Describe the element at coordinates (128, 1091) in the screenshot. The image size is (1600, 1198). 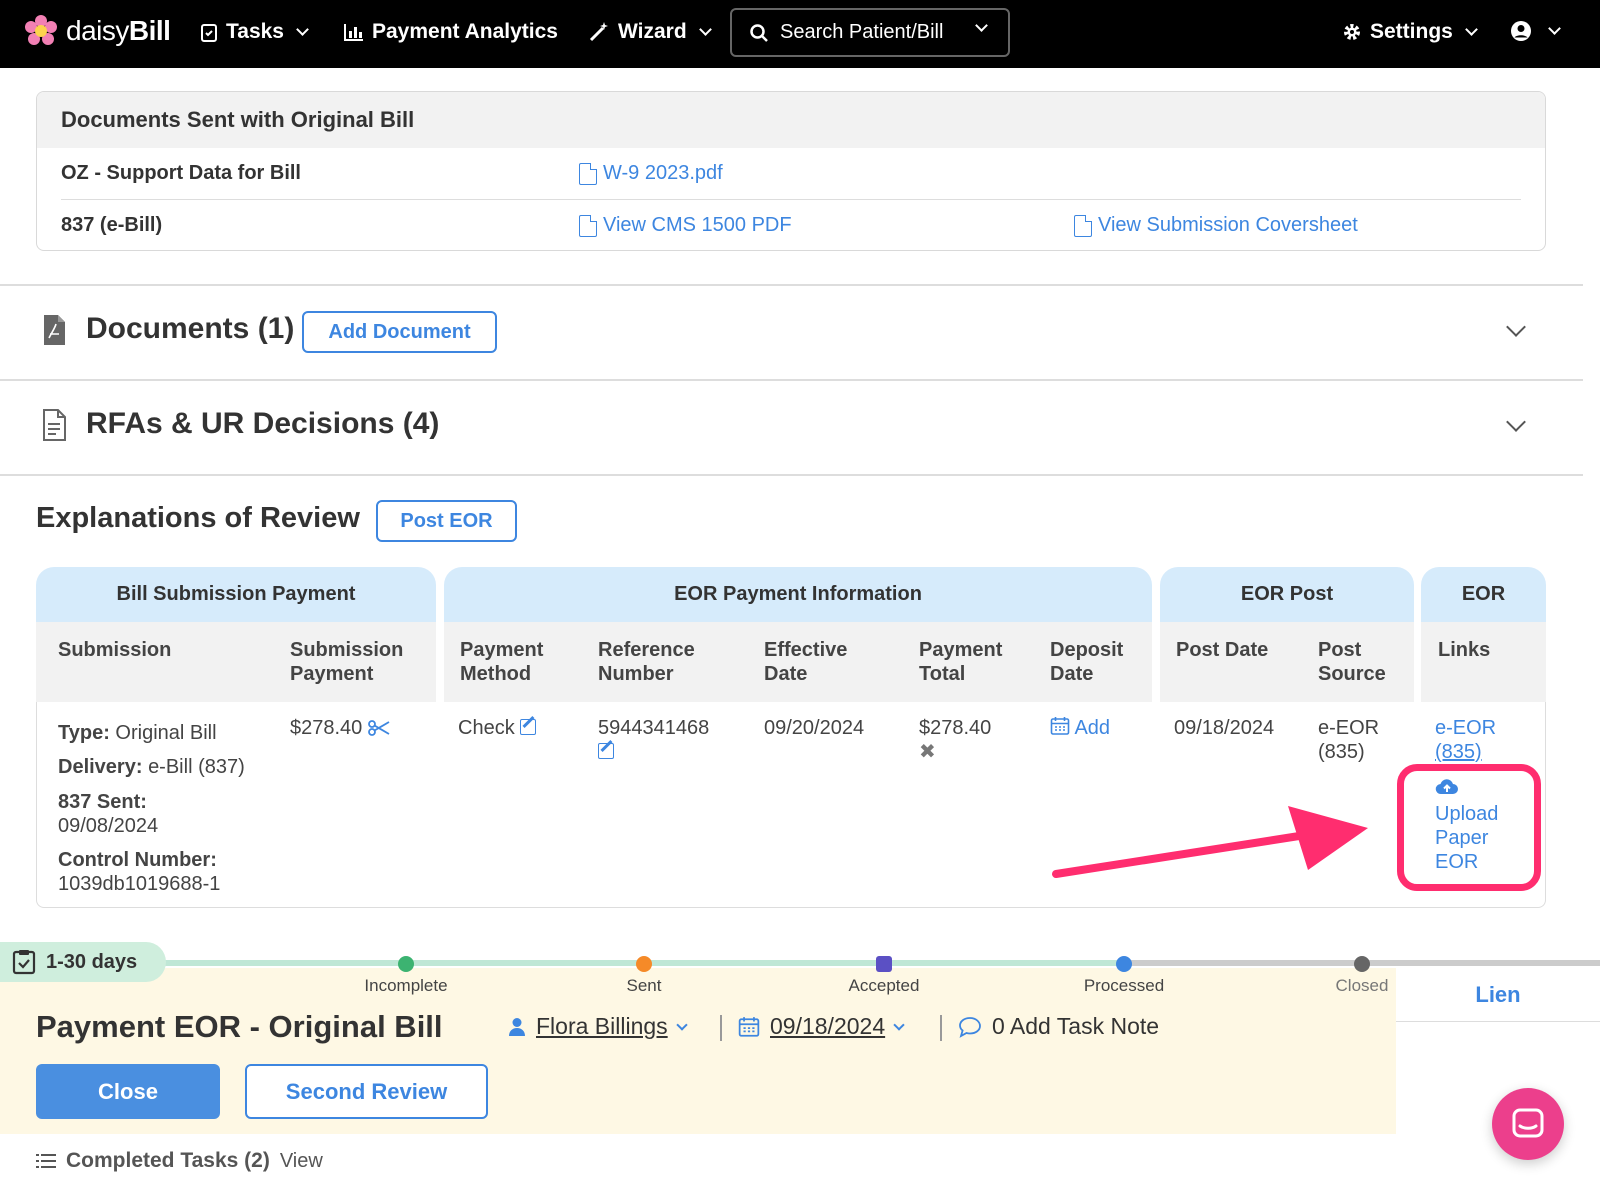
I see `close-task-button: Close` at that location.